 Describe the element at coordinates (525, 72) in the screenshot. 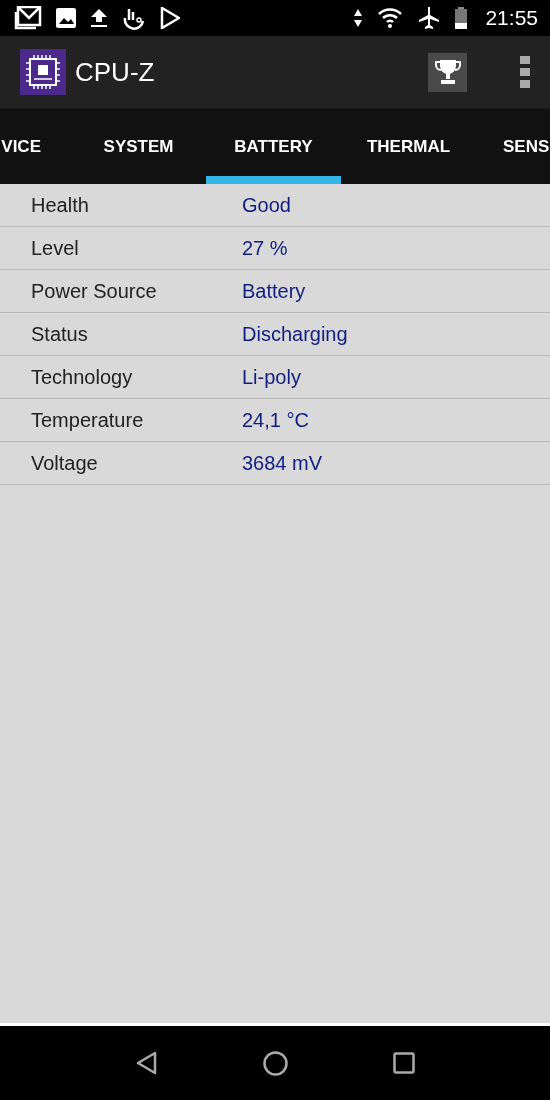

I see `menu-button` at that location.